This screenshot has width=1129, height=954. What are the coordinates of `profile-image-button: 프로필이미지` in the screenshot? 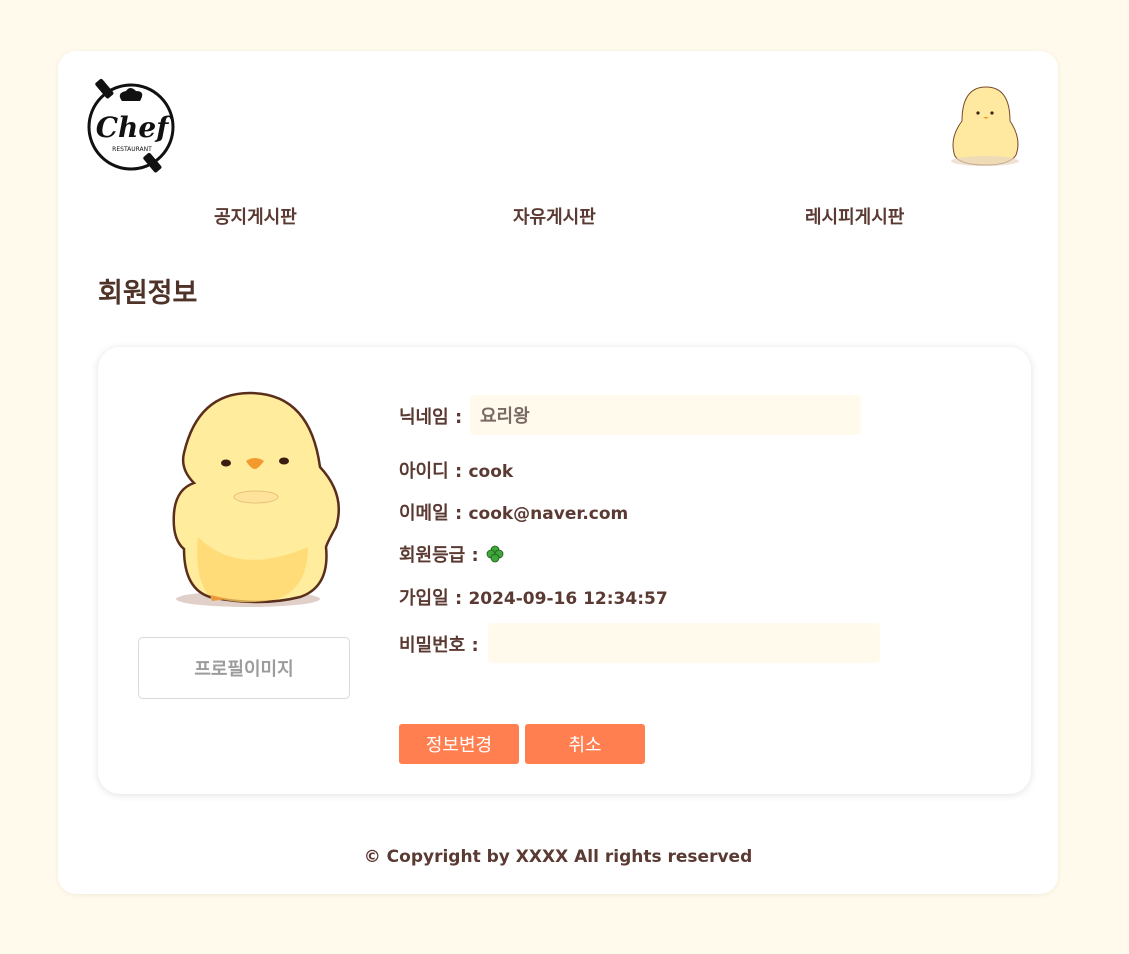 It's located at (244, 668).